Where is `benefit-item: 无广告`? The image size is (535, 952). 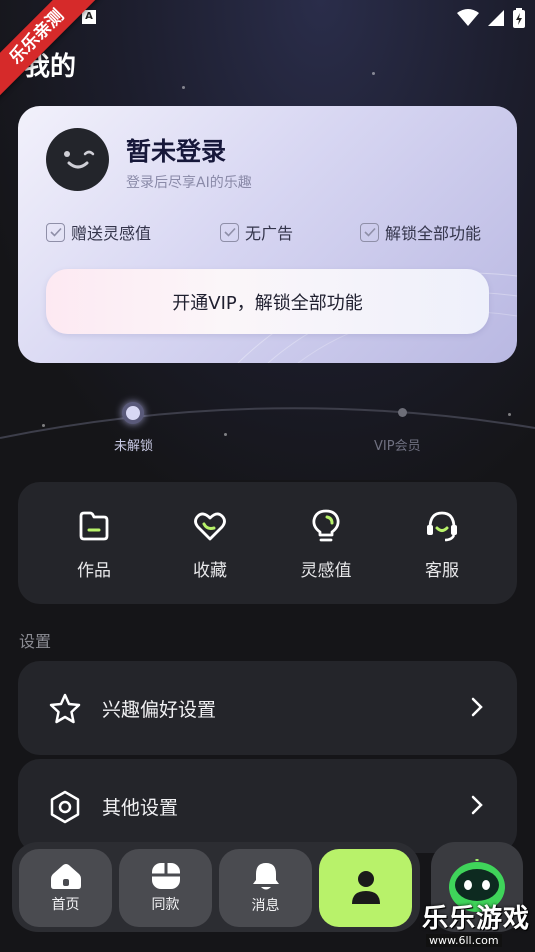
benefit-item: 无广告 is located at coordinates (256, 232).